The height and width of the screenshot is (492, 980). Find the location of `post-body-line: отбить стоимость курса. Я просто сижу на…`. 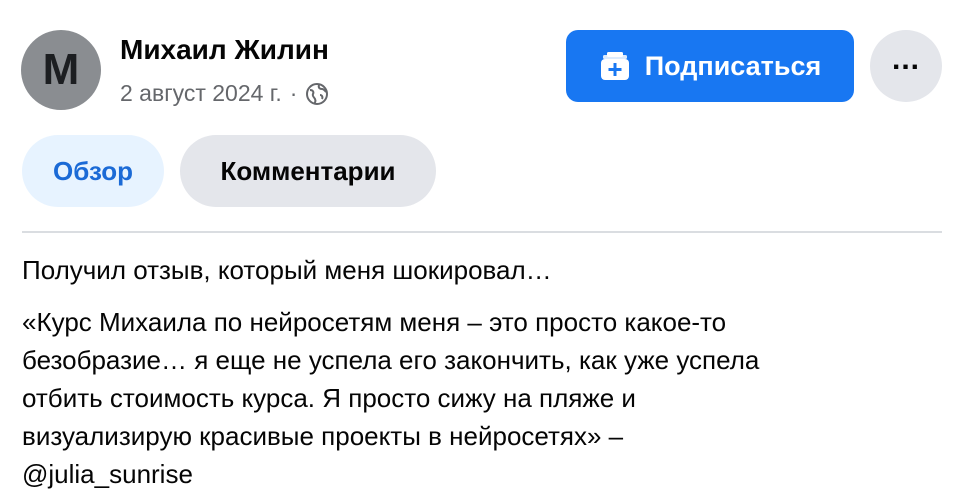

post-body-line: отбить стоимость курса. Я просто сижу на… is located at coordinates (329, 398).